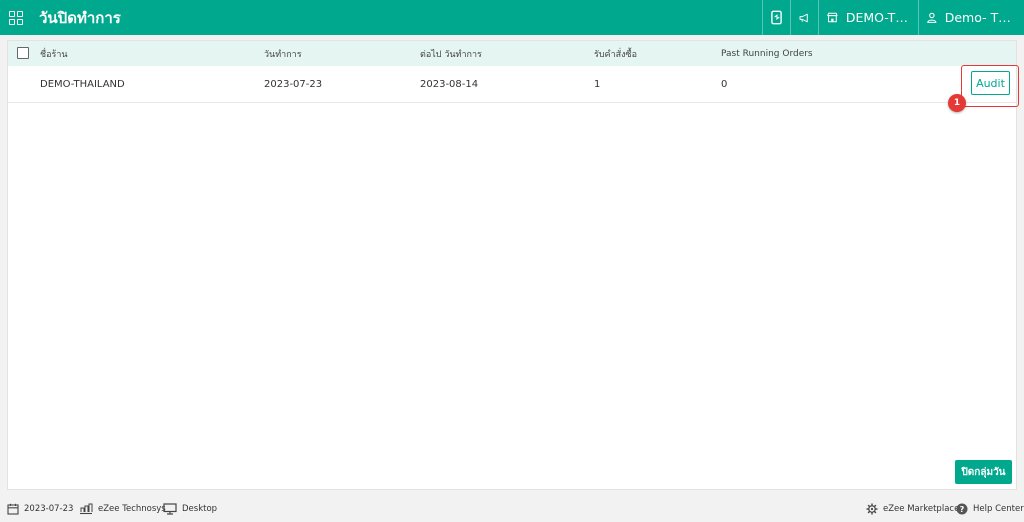 Image resolution: width=1024 pixels, height=522 pixels. I want to click on help-icon: ?, so click(962, 509).